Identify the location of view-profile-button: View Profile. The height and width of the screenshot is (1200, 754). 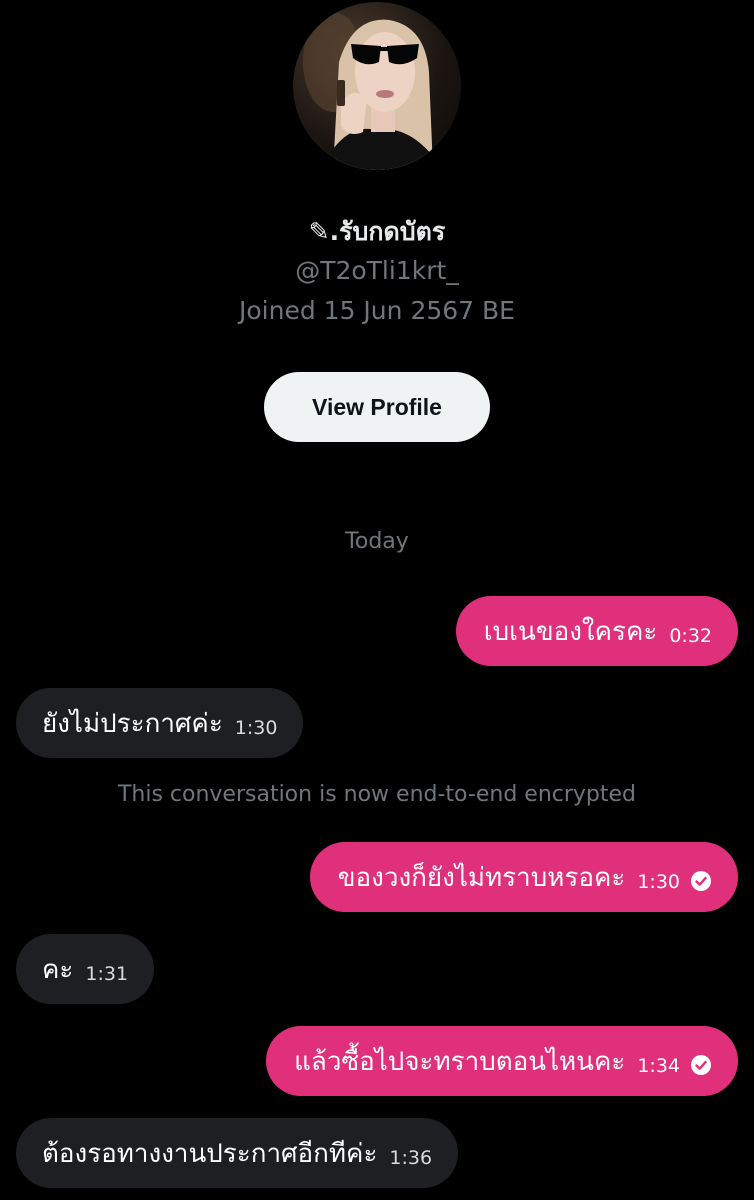
(377, 407).